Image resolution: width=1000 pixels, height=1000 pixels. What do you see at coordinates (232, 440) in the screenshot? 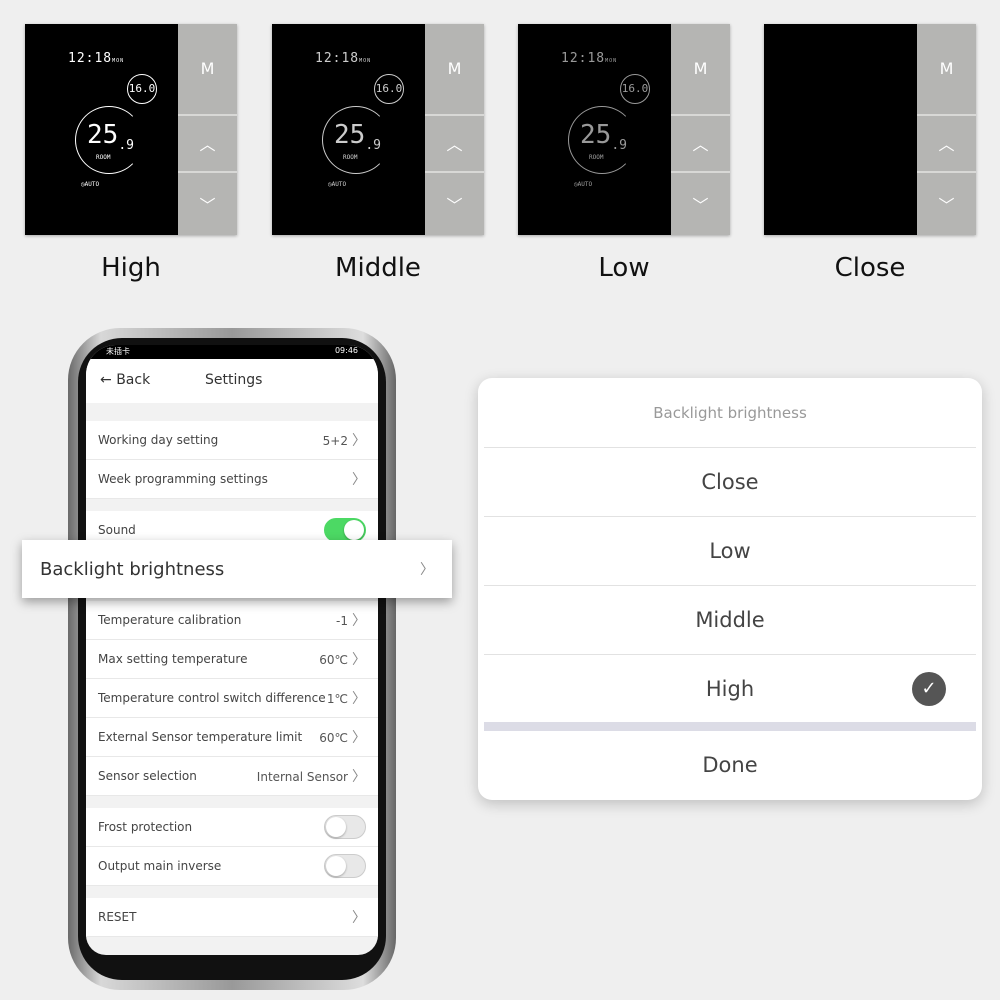
I see `settings-row: Working day setting 5+2 〉` at bounding box center [232, 440].